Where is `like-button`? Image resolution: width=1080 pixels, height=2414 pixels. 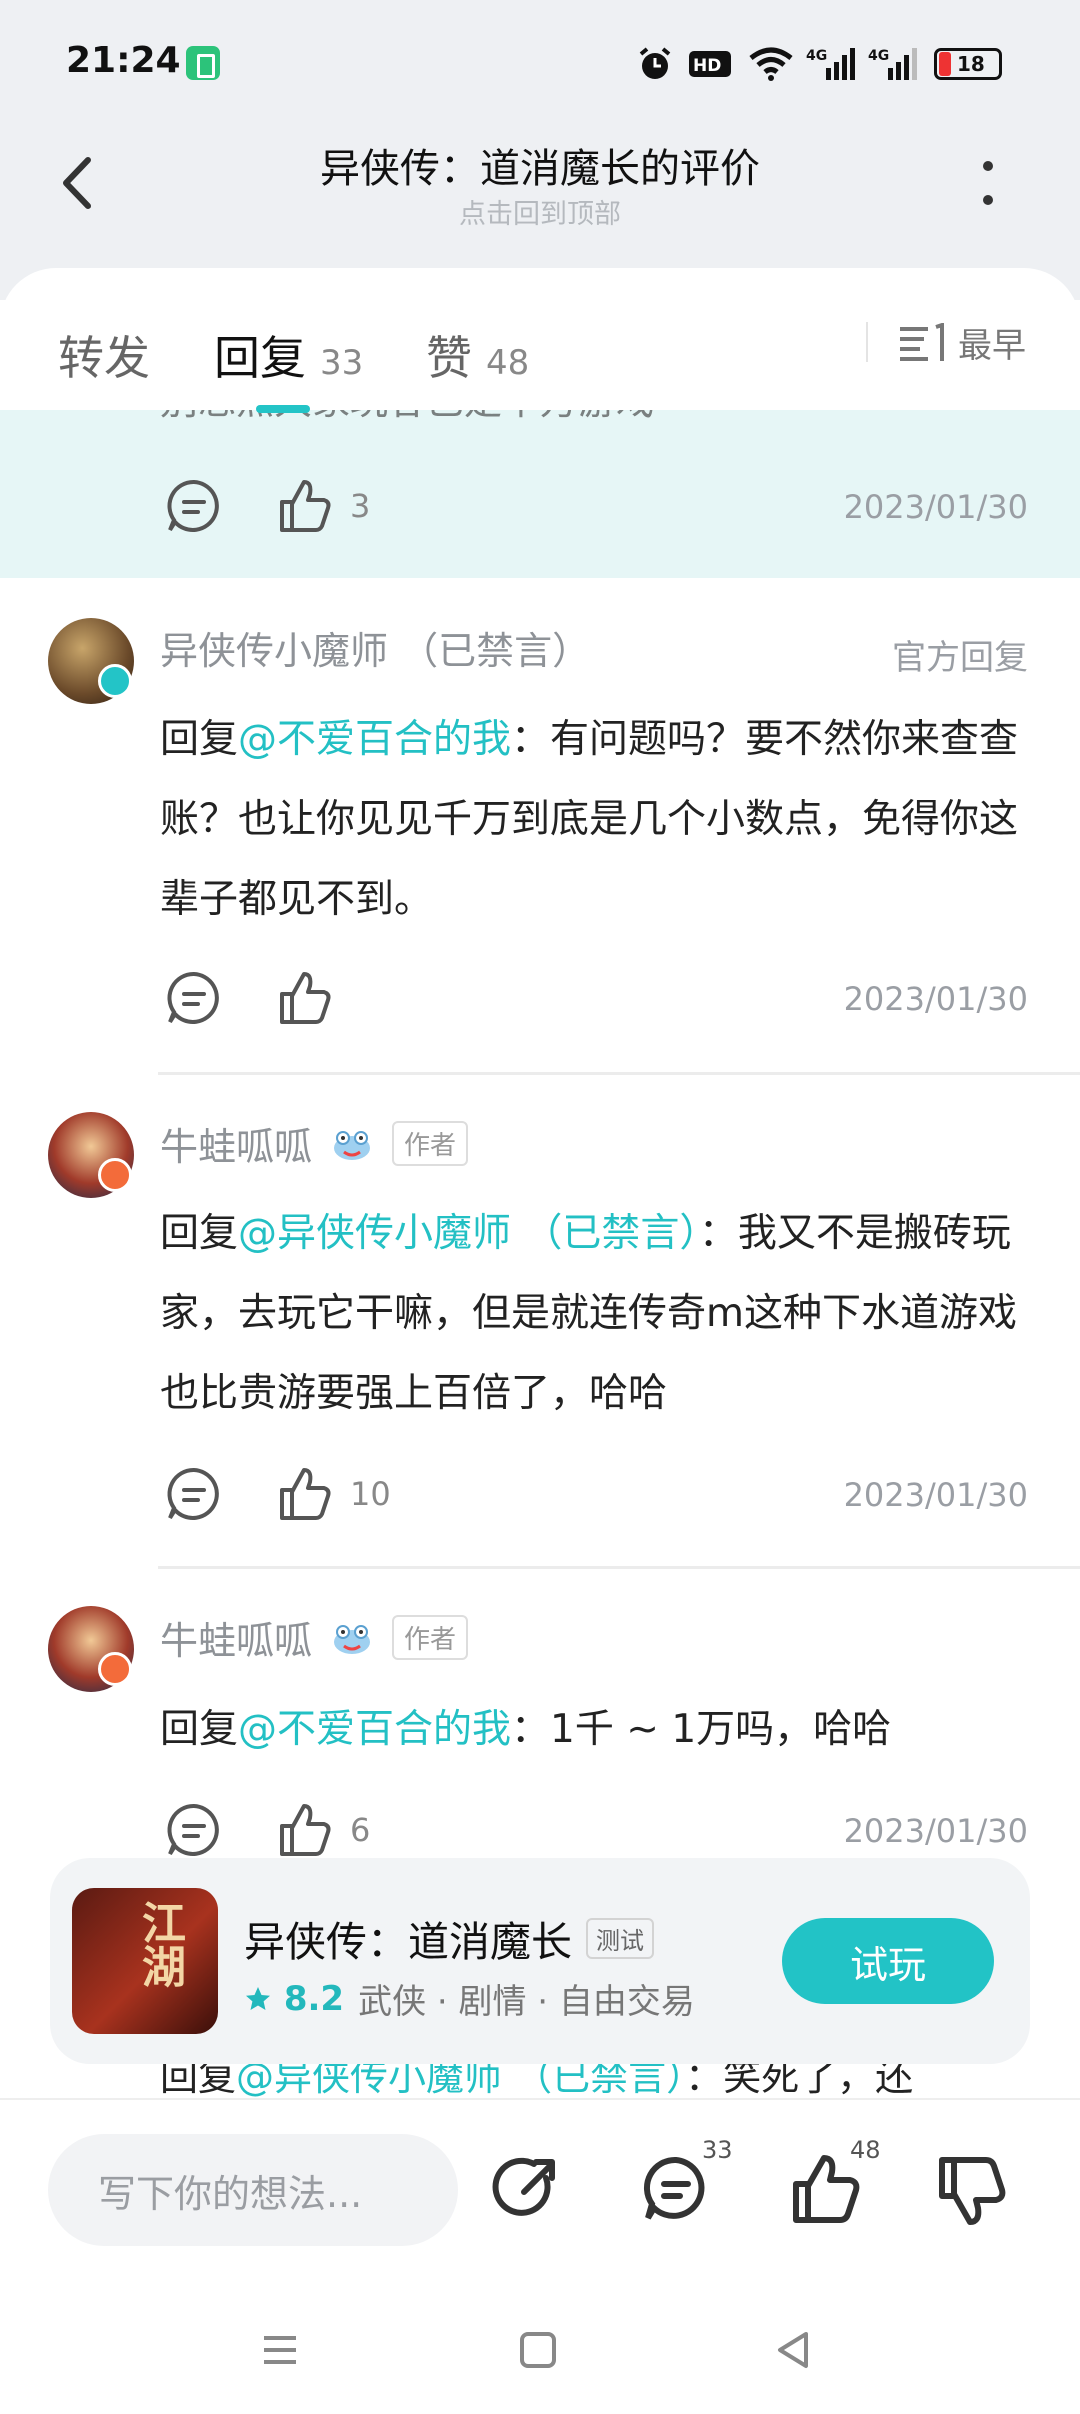 like-button is located at coordinates (304, 998).